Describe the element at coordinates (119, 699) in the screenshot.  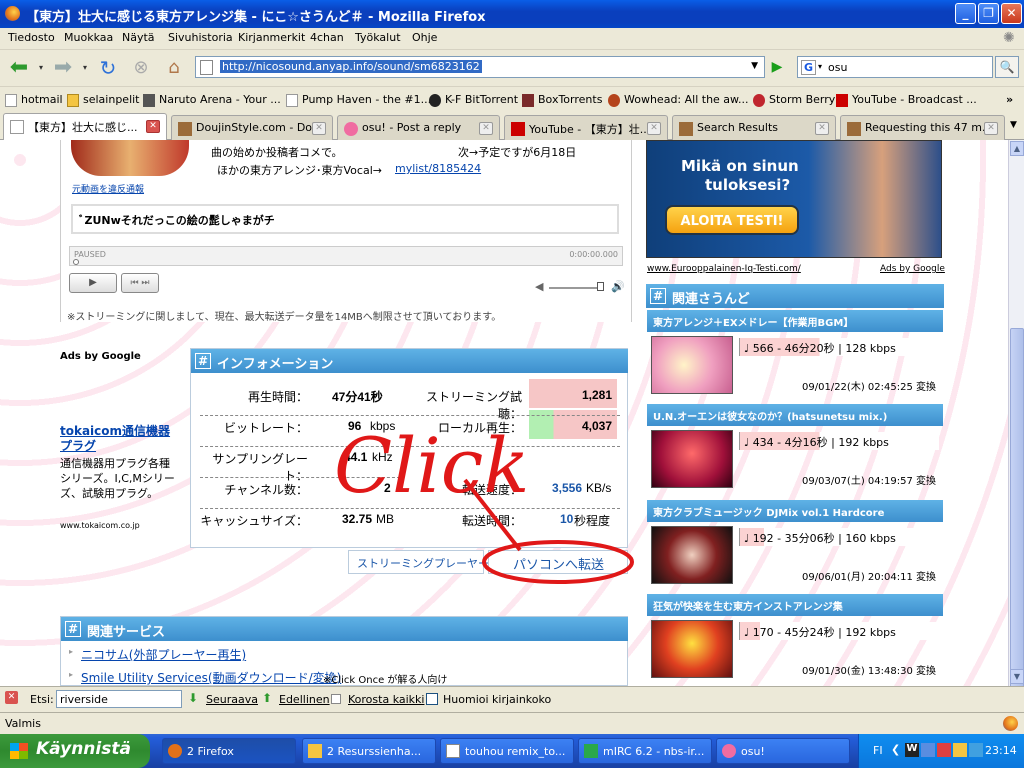
I see `find-input: riverside` at that location.